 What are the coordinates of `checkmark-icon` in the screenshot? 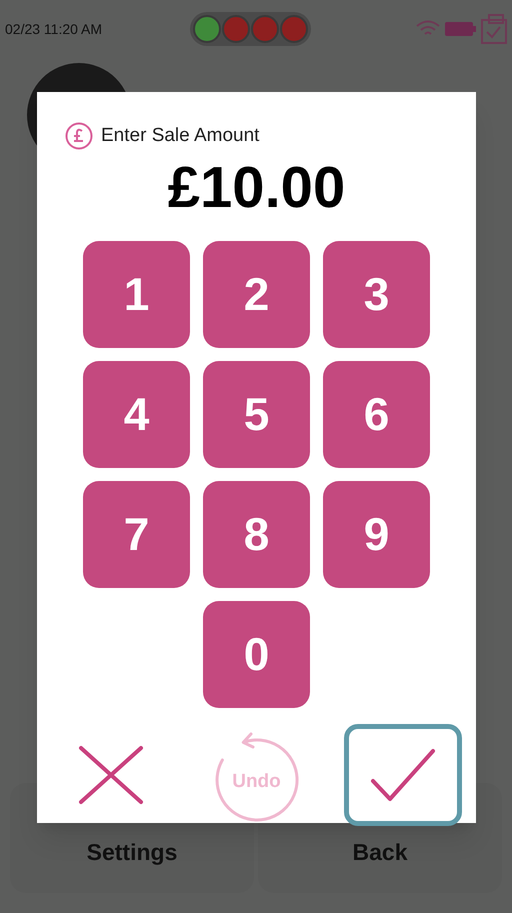 It's located at (403, 775).